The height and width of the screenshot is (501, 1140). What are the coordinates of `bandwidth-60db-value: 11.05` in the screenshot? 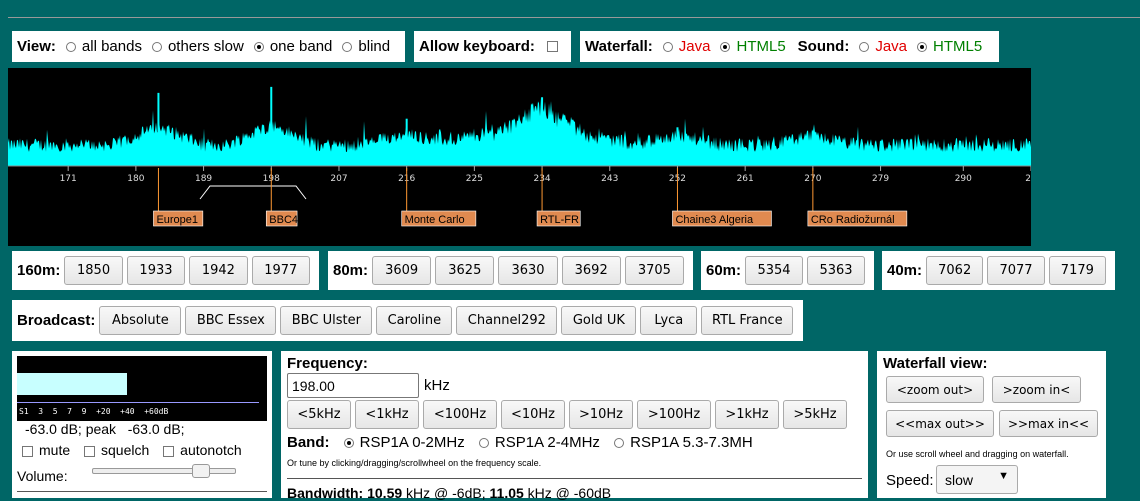 It's located at (506, 493).